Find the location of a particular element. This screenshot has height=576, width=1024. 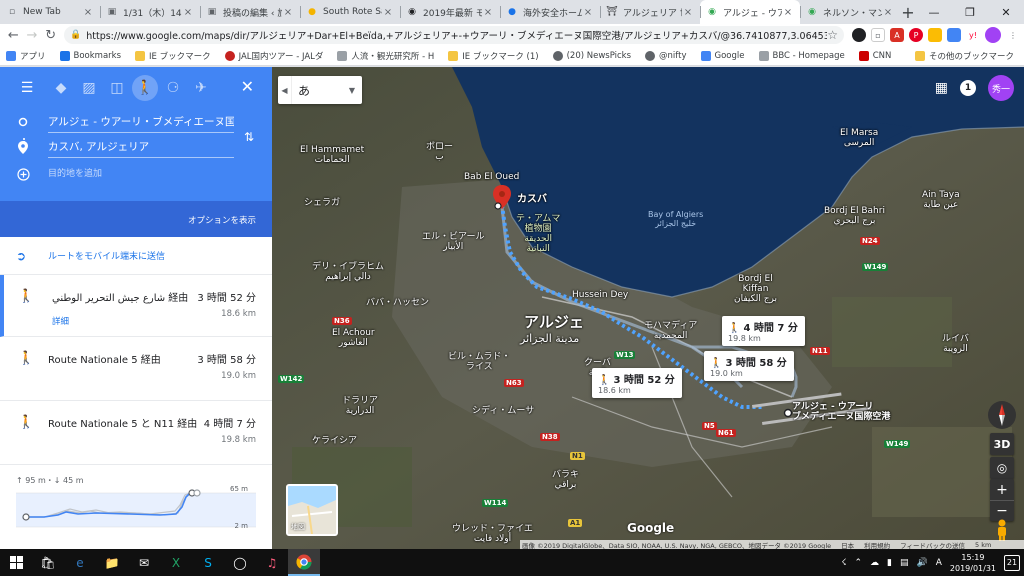

label-mohammadia: モハマディア المحمدية is located at coordinates (670, 331).